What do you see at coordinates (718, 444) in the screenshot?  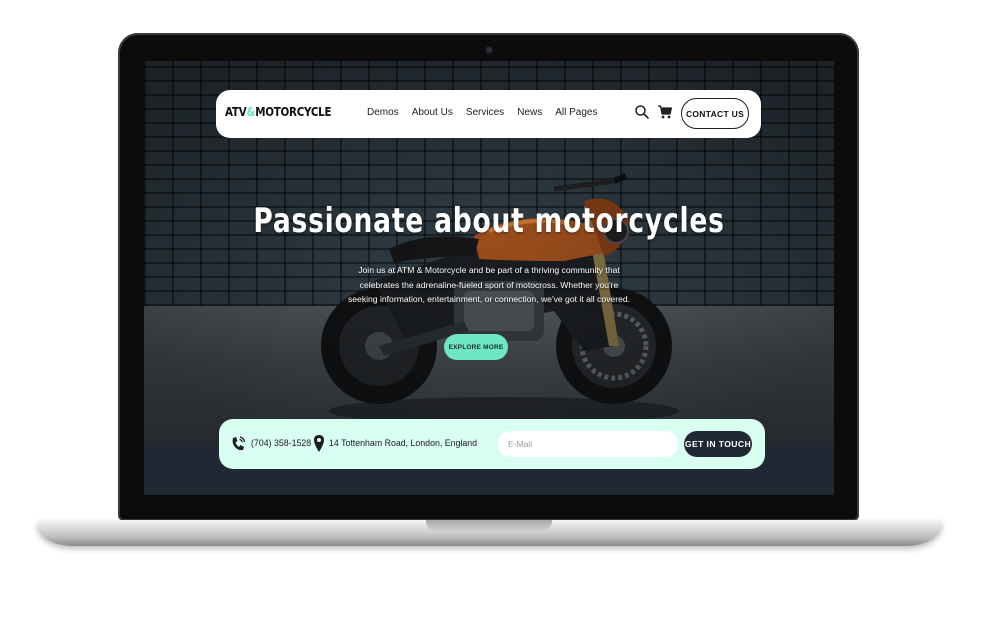 I see `get-in-touch-button: GET IN TOUCH` at bounding box center [718, 444].